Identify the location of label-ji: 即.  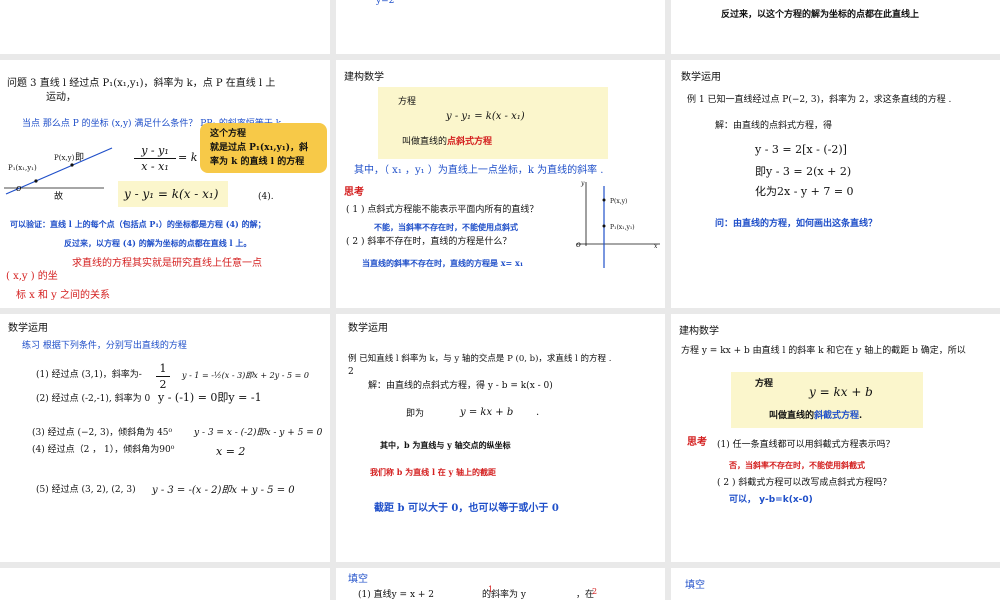
(80, 158).